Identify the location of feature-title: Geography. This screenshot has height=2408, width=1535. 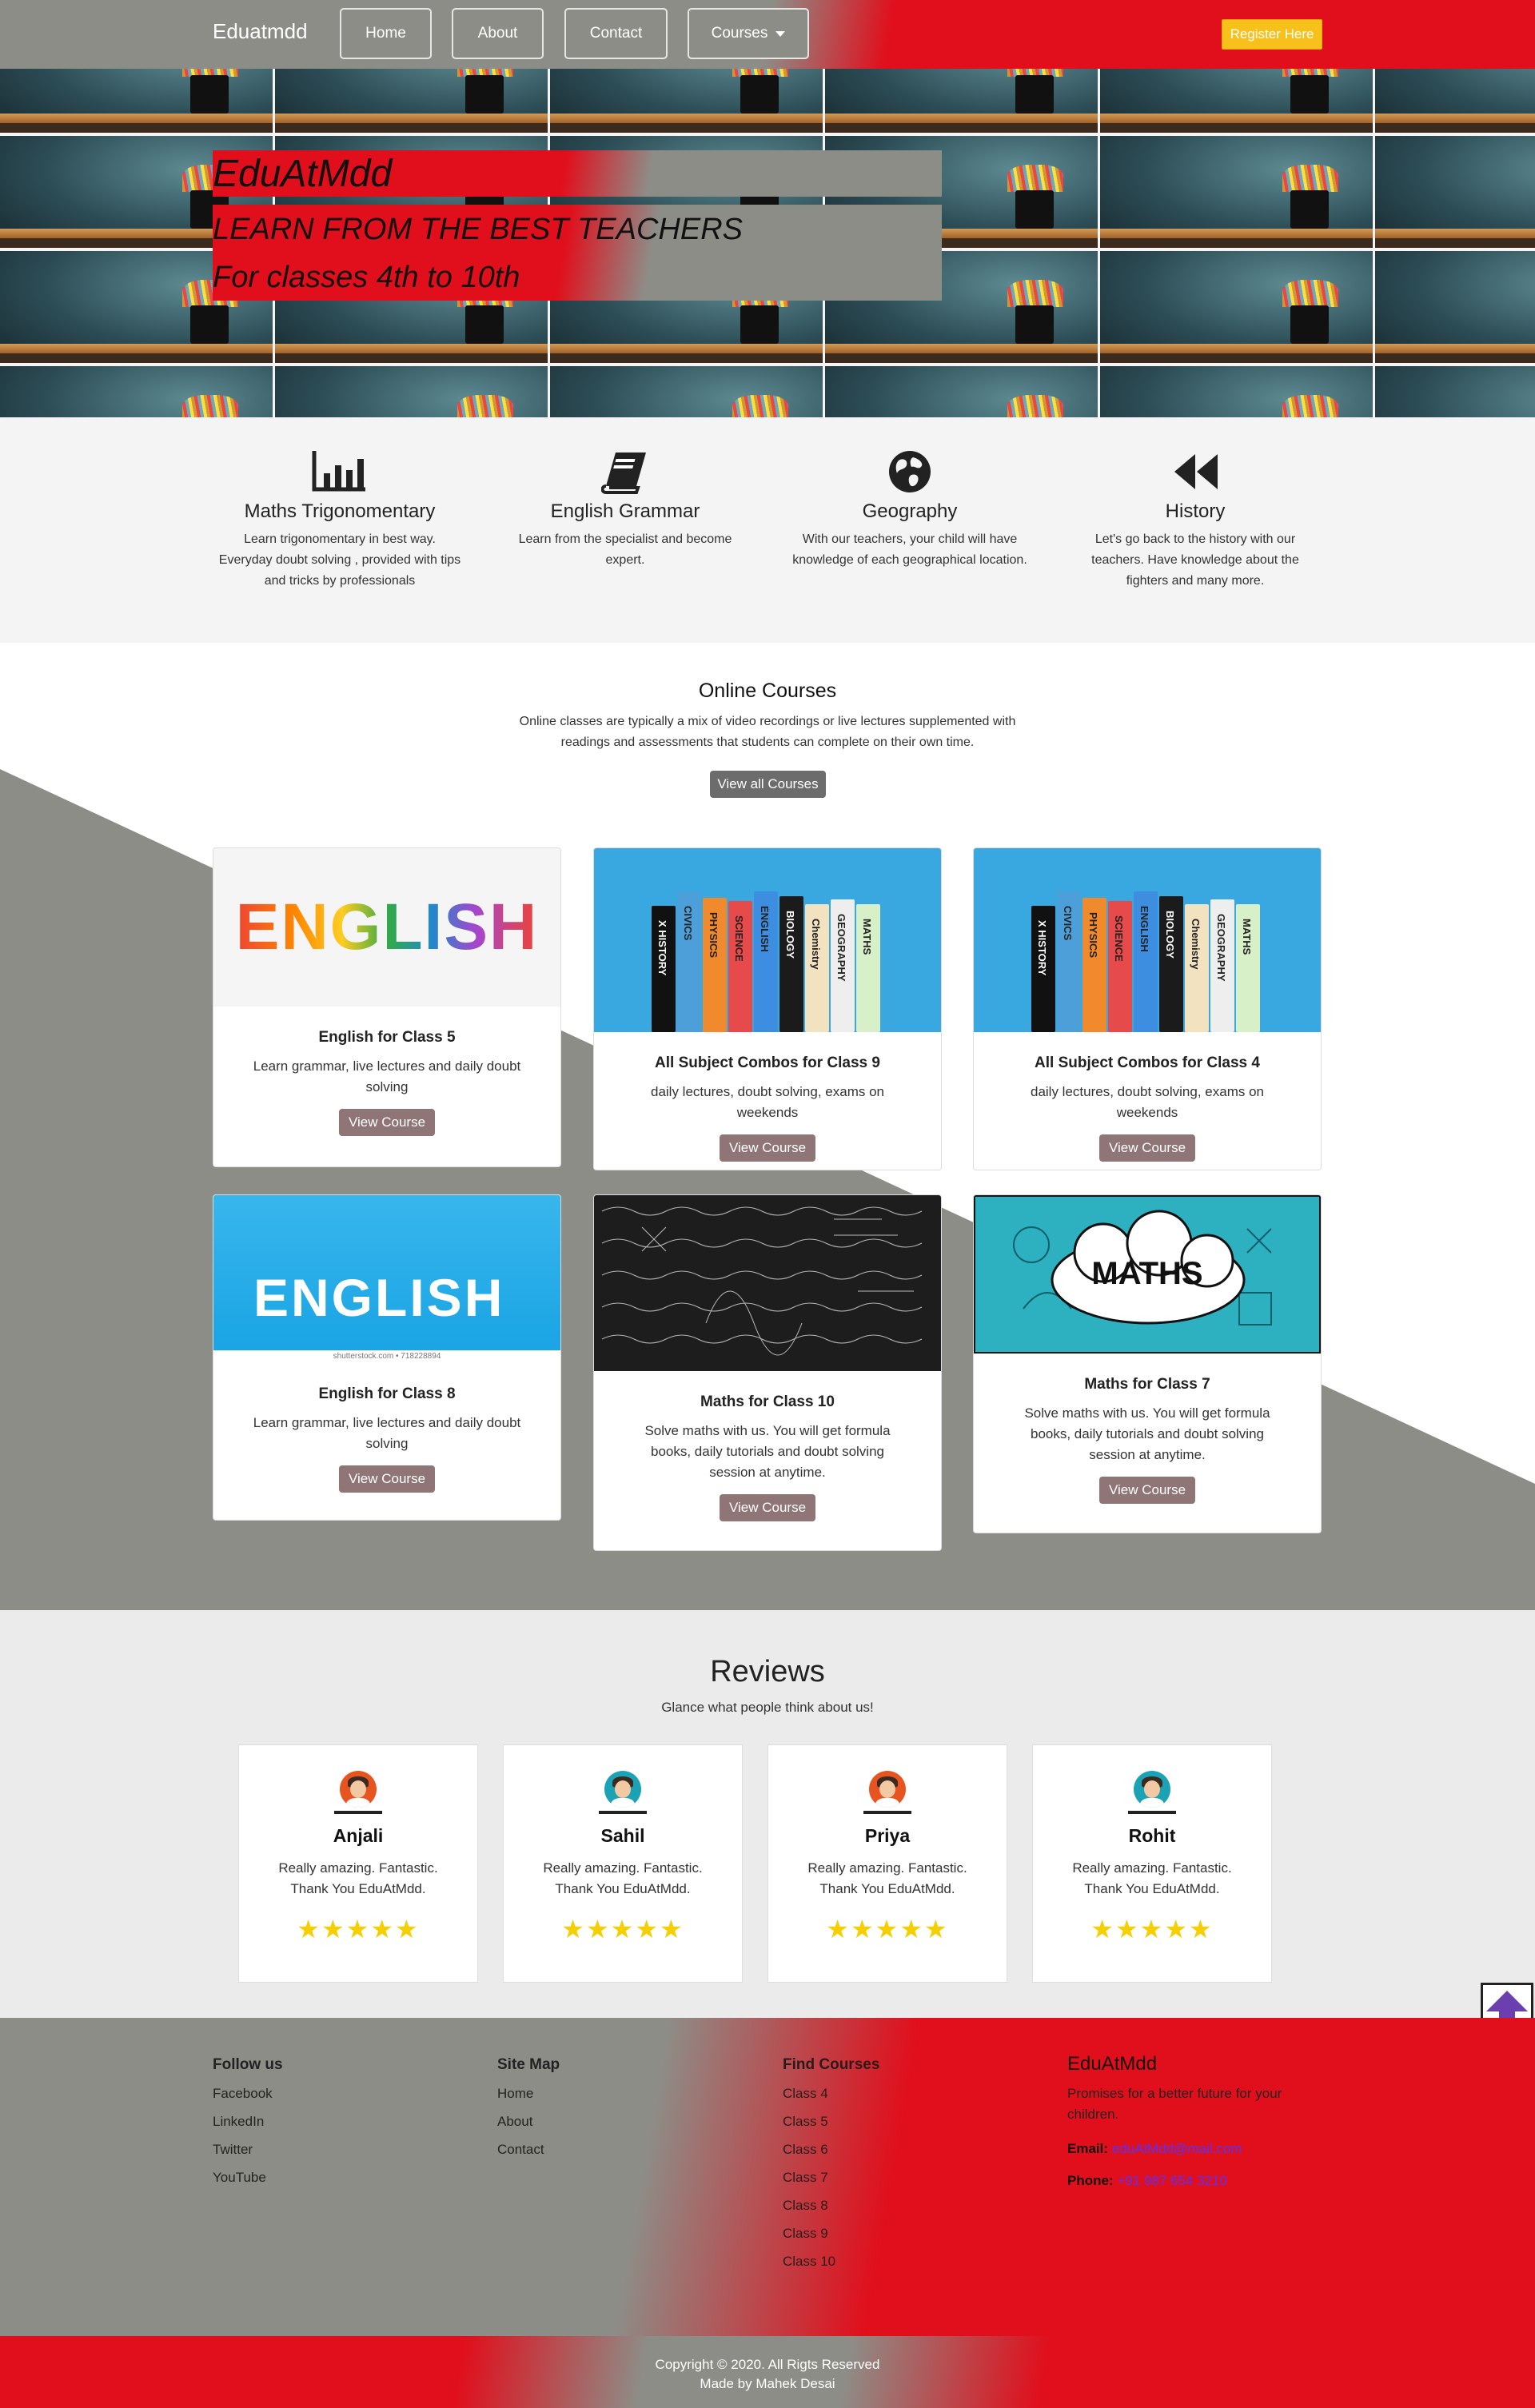
(910, 511).